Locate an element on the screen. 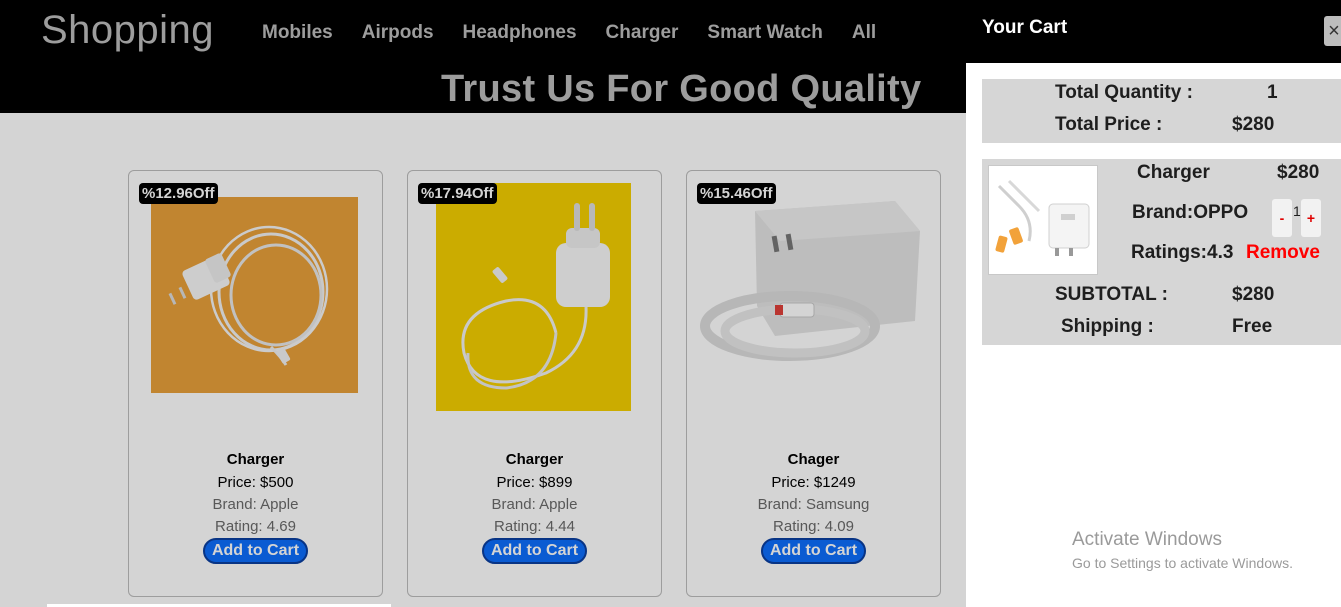 This screenshot has width=1341, height=607. product-price: Price: $500 is located at coordinates (255, 482).